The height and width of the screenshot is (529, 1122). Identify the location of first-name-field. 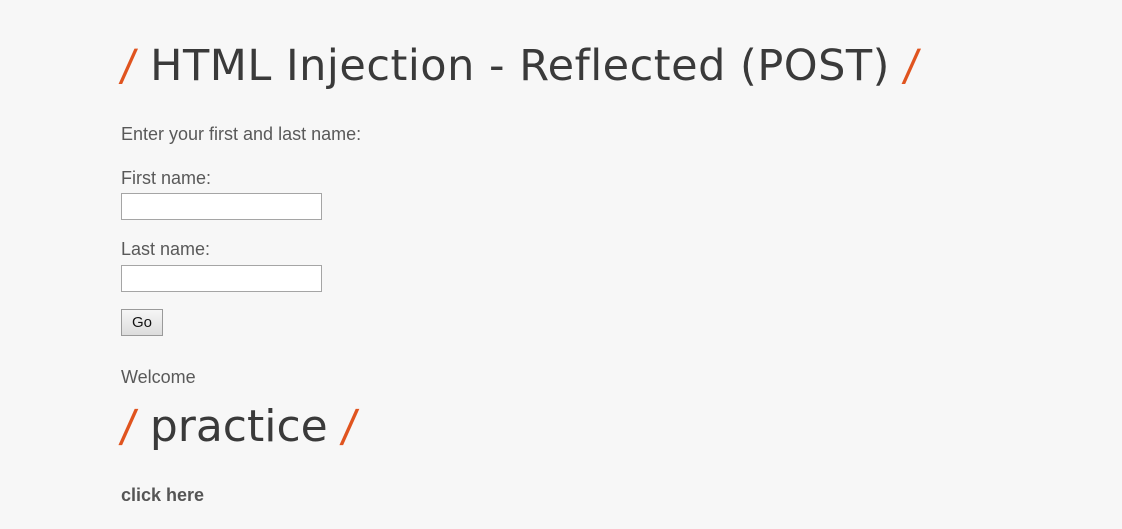
(221, 206).